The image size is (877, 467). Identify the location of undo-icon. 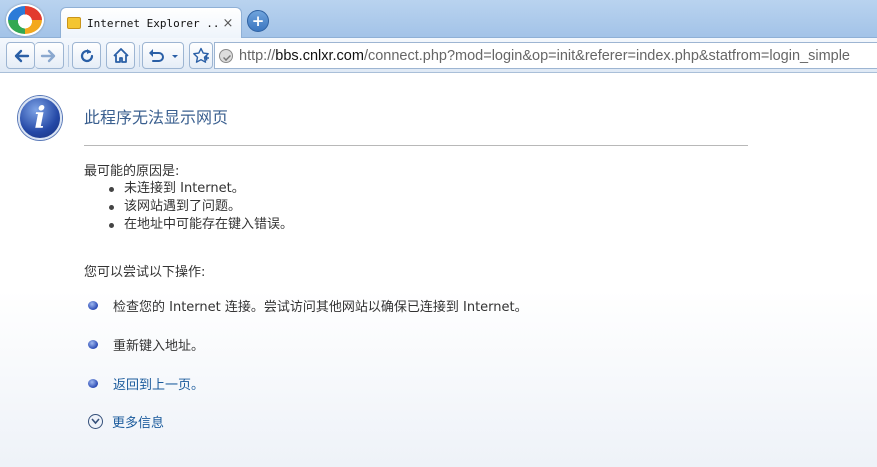
(163, 55).